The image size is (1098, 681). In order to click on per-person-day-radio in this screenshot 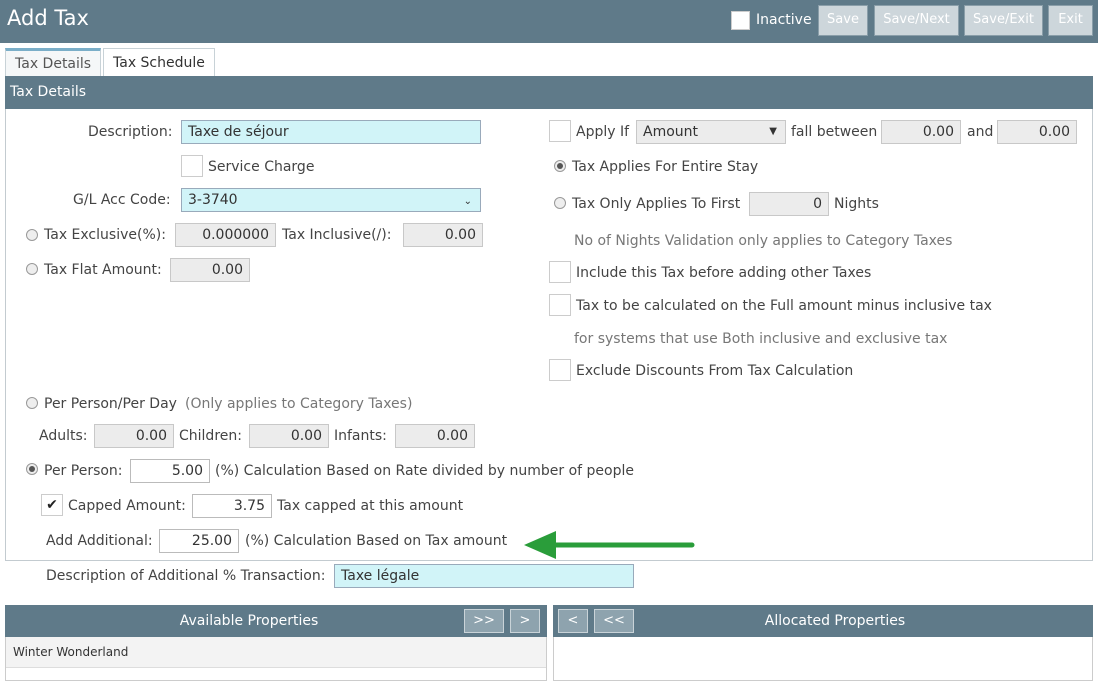, I will do `click(32, 403)`.